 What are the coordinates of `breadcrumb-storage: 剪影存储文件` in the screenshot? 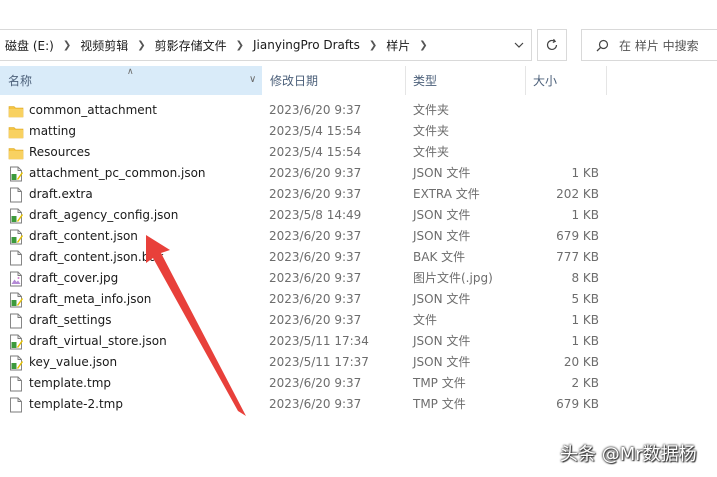 It's located at (191, 45).